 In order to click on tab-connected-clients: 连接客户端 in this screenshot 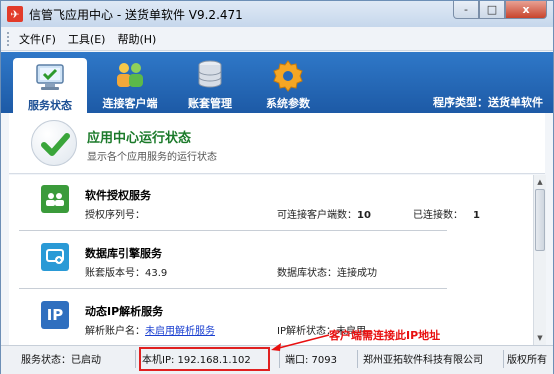, I will do `click(130, 84)`.